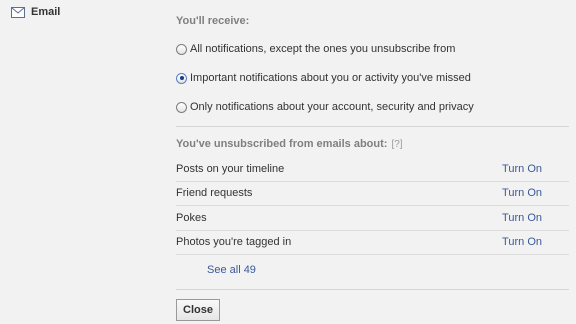 Image resolution: width=576 pixels, height=324 pixels. What do you see at coordinates (372, 194) in the screenshot?
I see `list-item: Friend requests Turn On` at bounding box center [372, 194].